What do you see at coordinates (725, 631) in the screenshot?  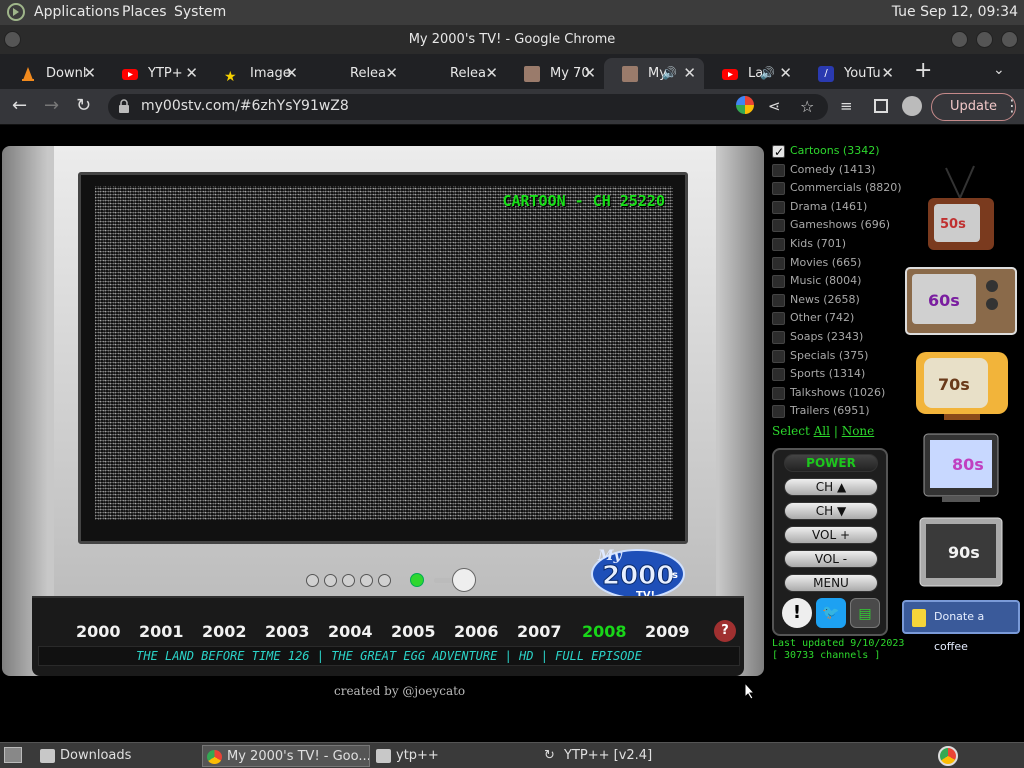 I see `help-button: ?` at bounding box center [725, 631].